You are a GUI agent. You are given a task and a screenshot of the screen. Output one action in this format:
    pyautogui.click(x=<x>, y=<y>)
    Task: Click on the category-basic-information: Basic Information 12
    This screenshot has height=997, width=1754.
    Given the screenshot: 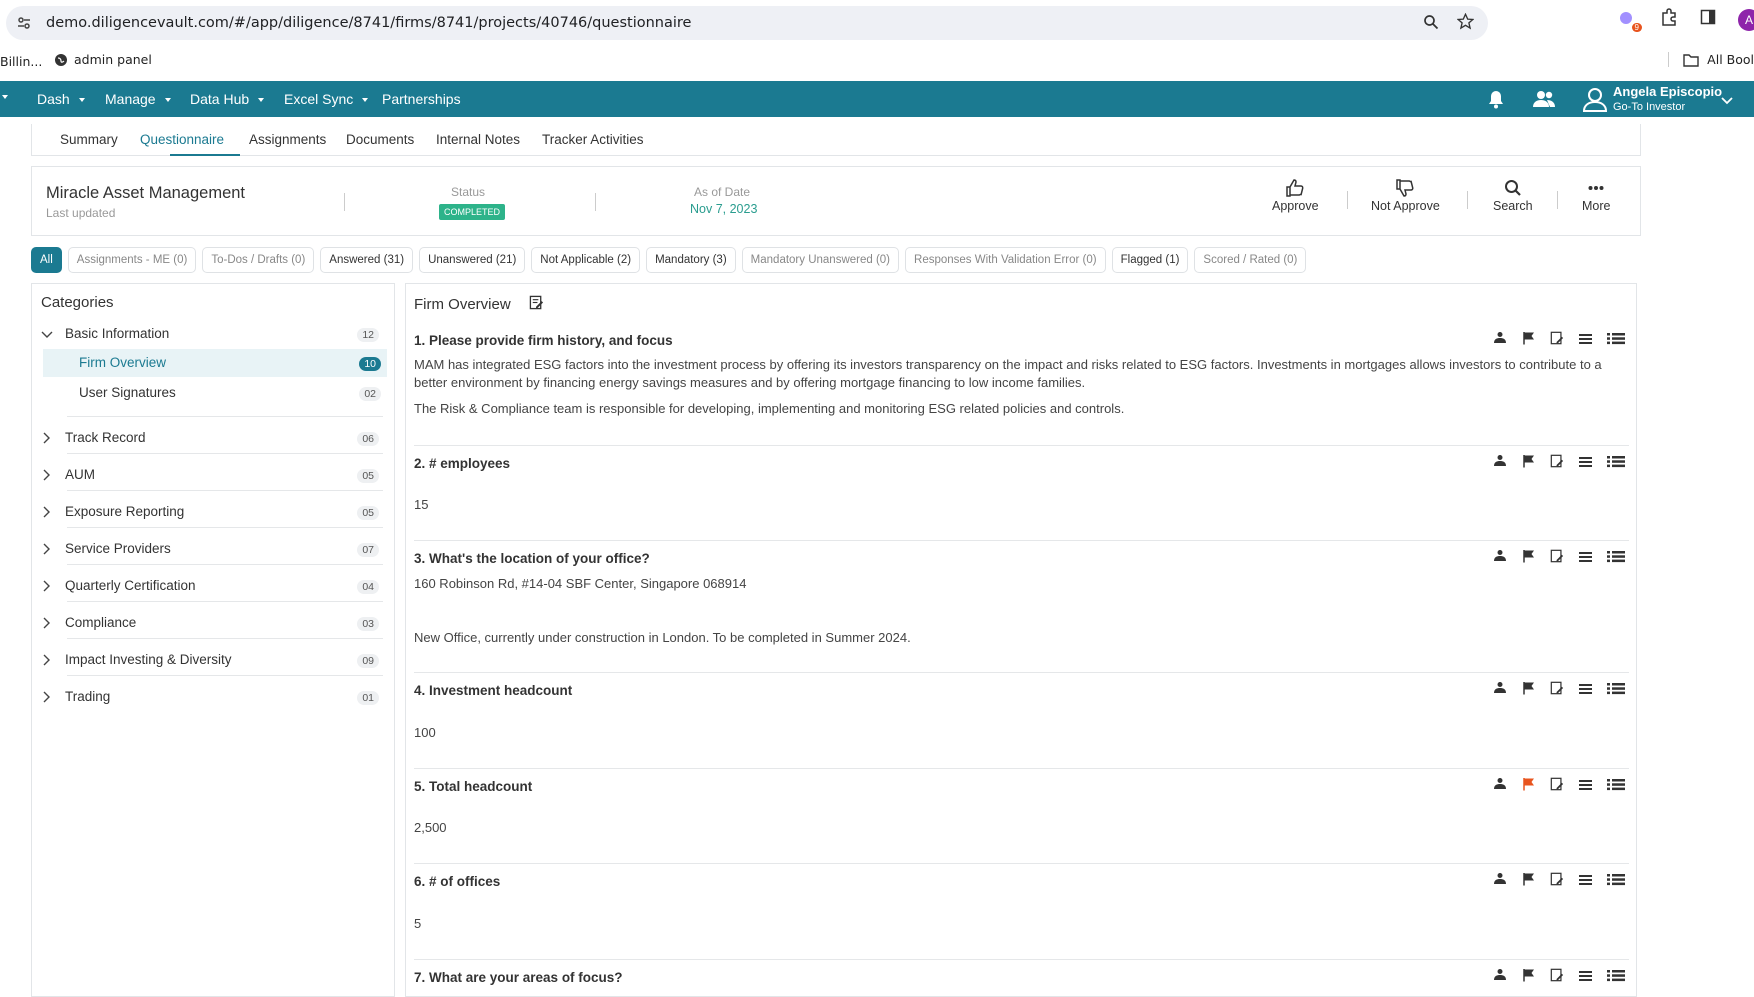 What is the action you would take?
    pyautogui.click(x=212, y=334)
    